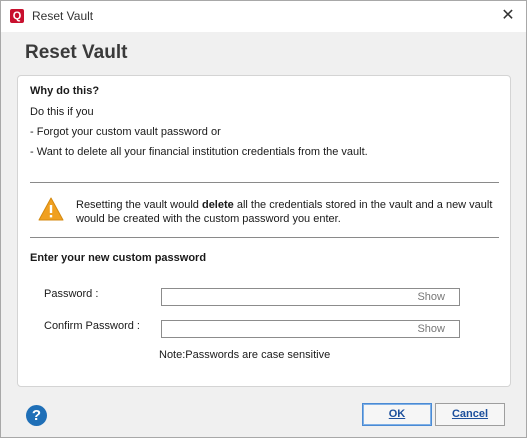  What do you see at coordinates (63, 16) in the screenshot?
I see `window-title: Reset Vault` at bounding box center [63, 16].